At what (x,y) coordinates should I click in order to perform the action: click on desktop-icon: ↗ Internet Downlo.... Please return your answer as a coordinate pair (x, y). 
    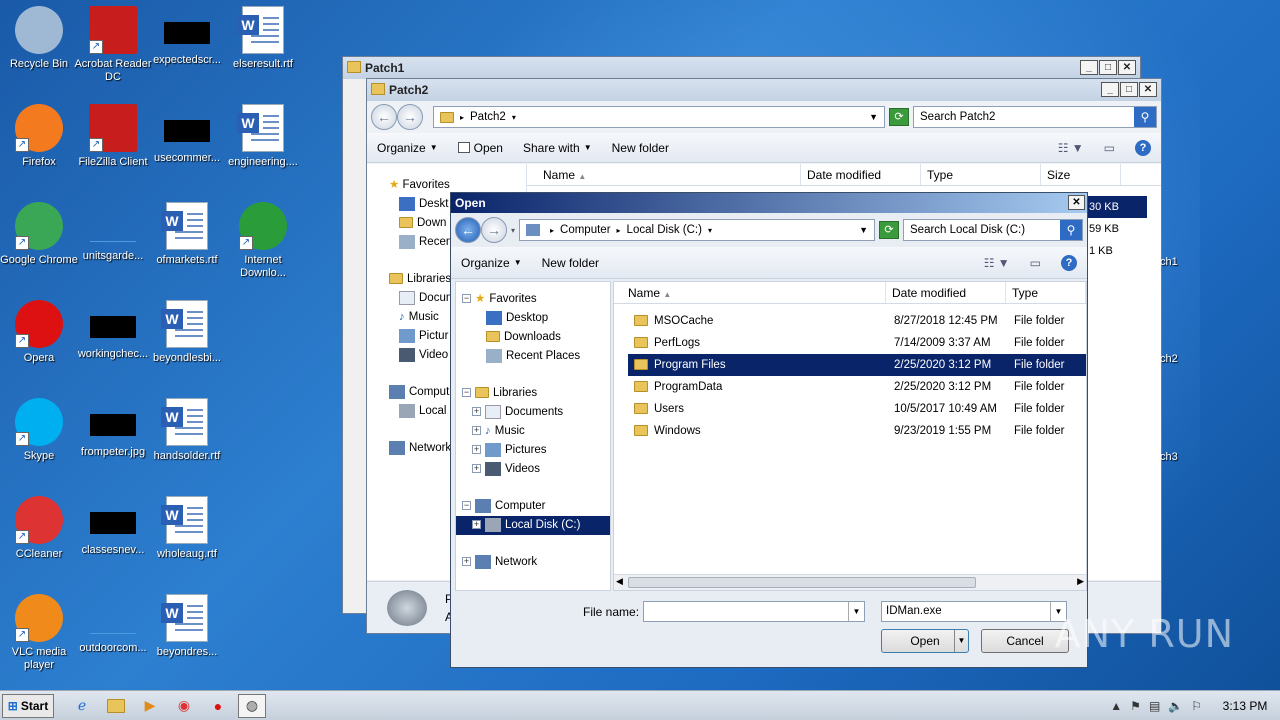
    Looking at the image, I should click on (263, 241).